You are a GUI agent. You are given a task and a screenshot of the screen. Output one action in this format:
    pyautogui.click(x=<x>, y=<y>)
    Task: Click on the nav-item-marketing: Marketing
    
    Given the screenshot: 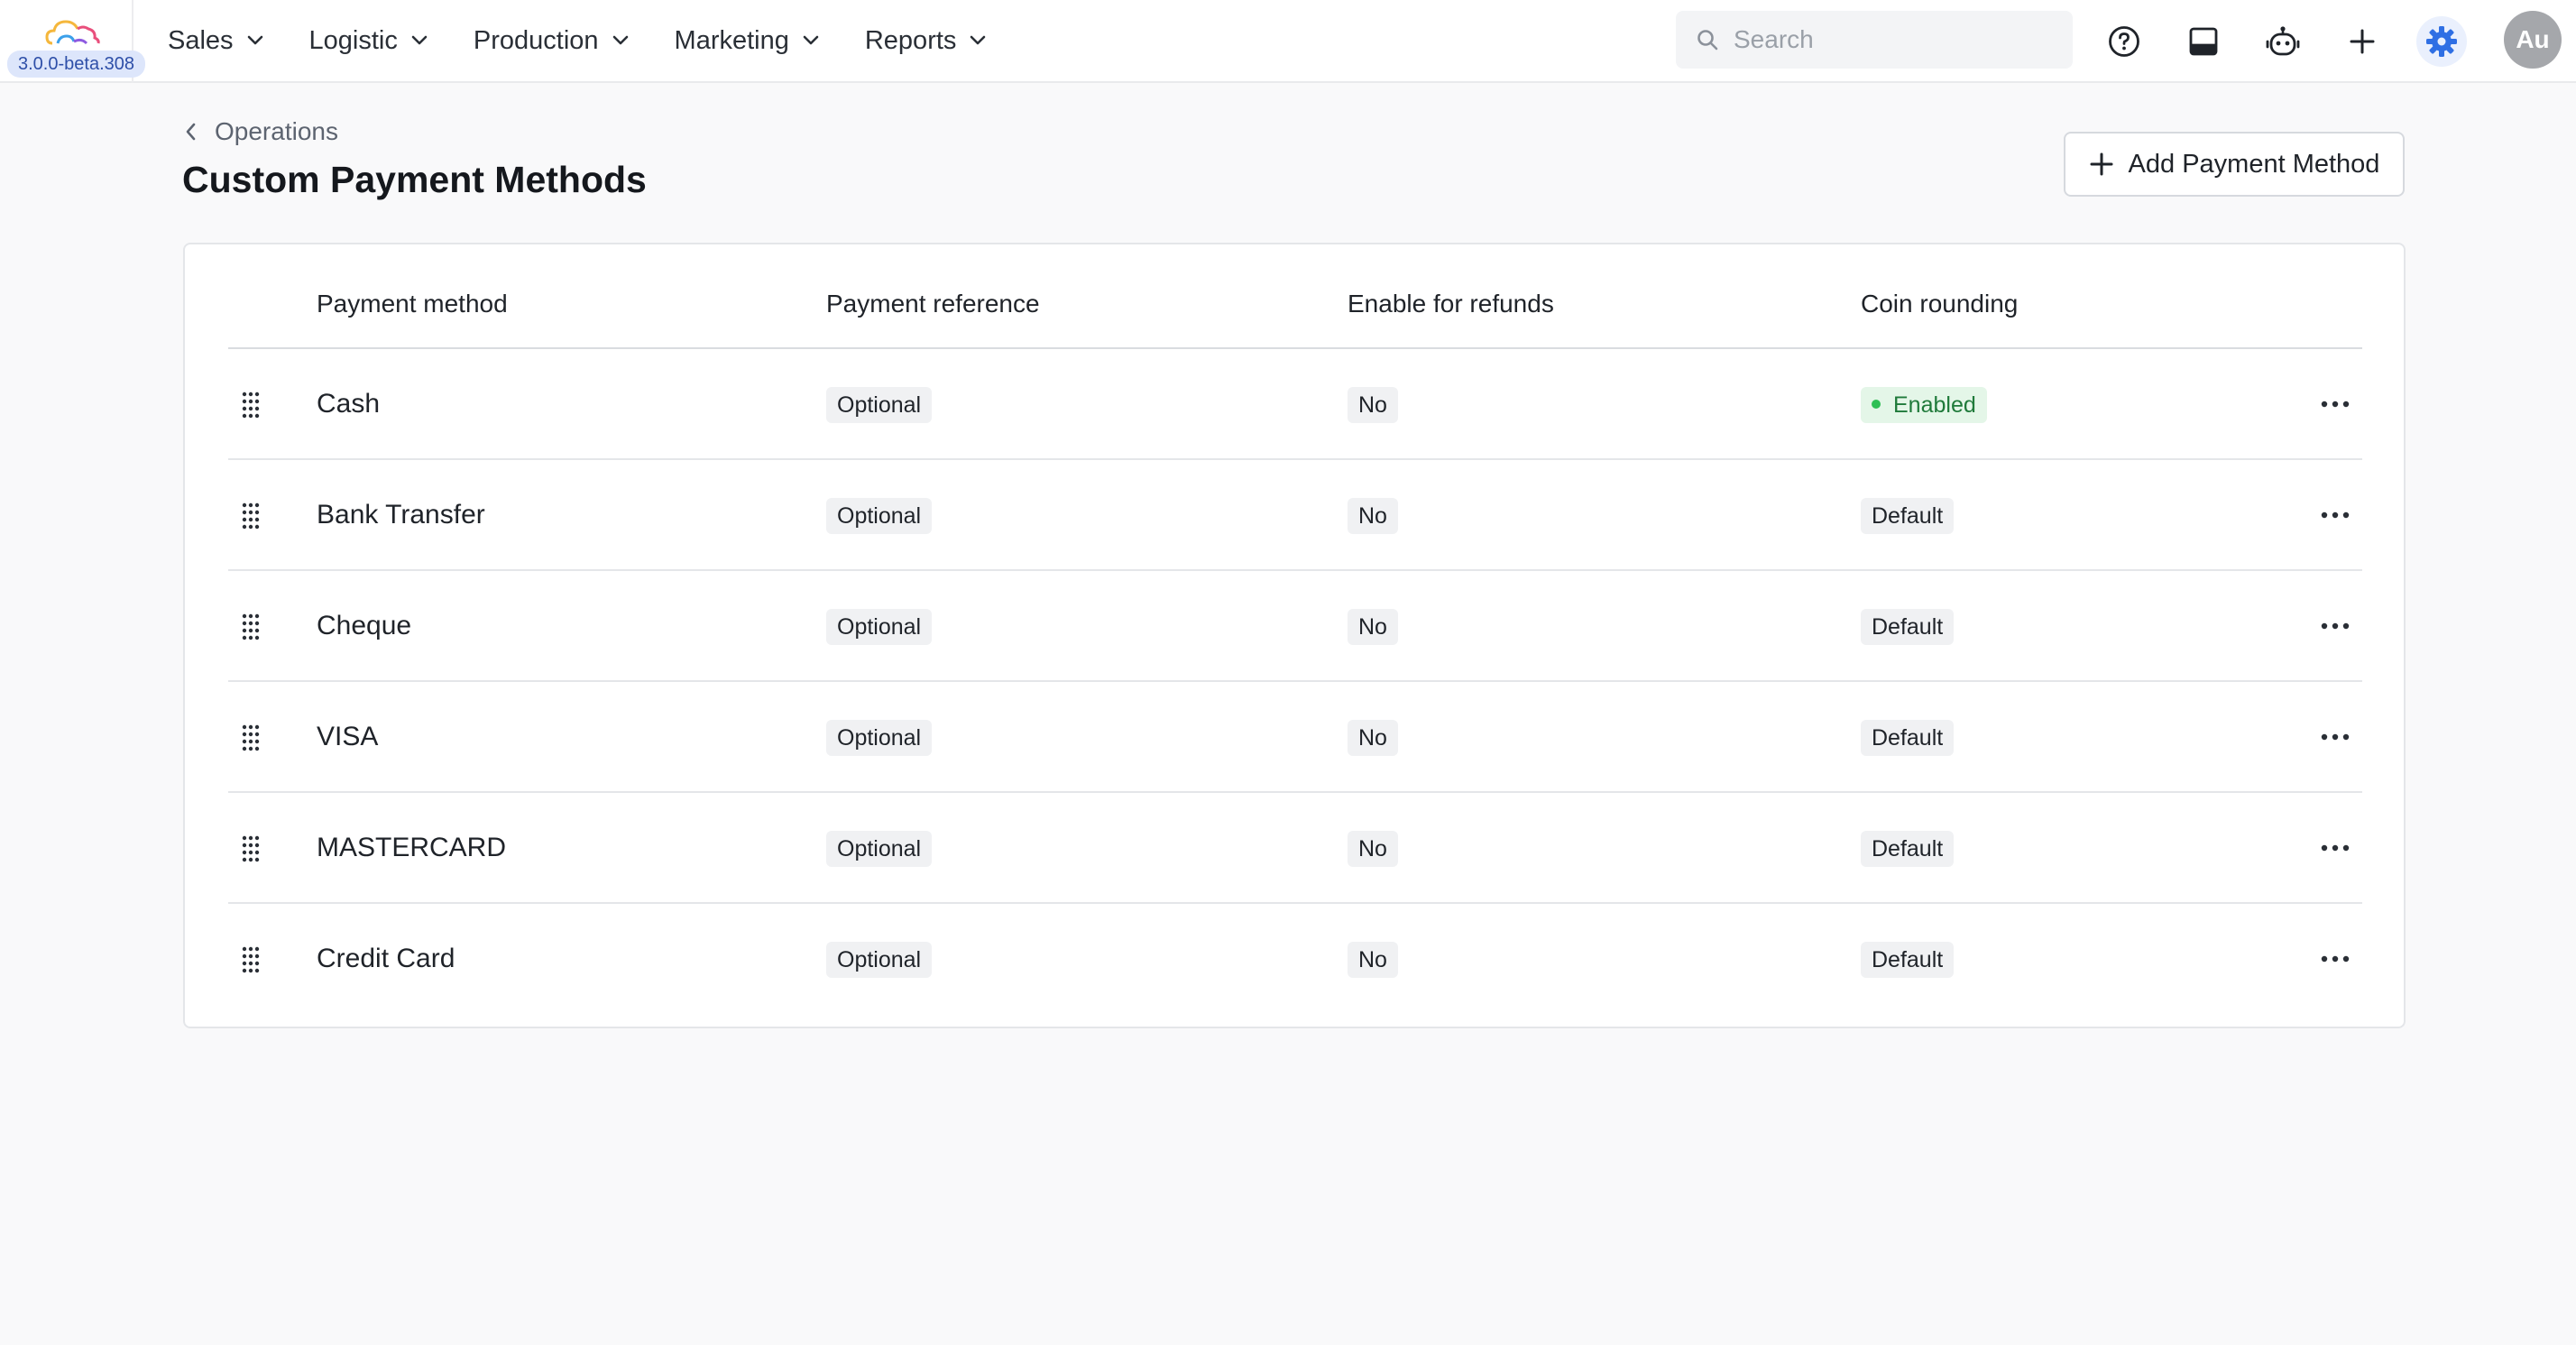 What is the action you would take?
    pyautogui.click(x=747, y=40)
    